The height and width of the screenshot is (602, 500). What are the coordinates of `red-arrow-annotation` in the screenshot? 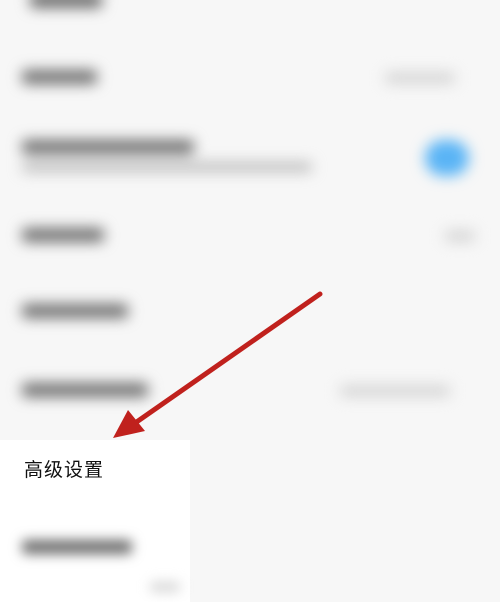 It's located at (218, 364).